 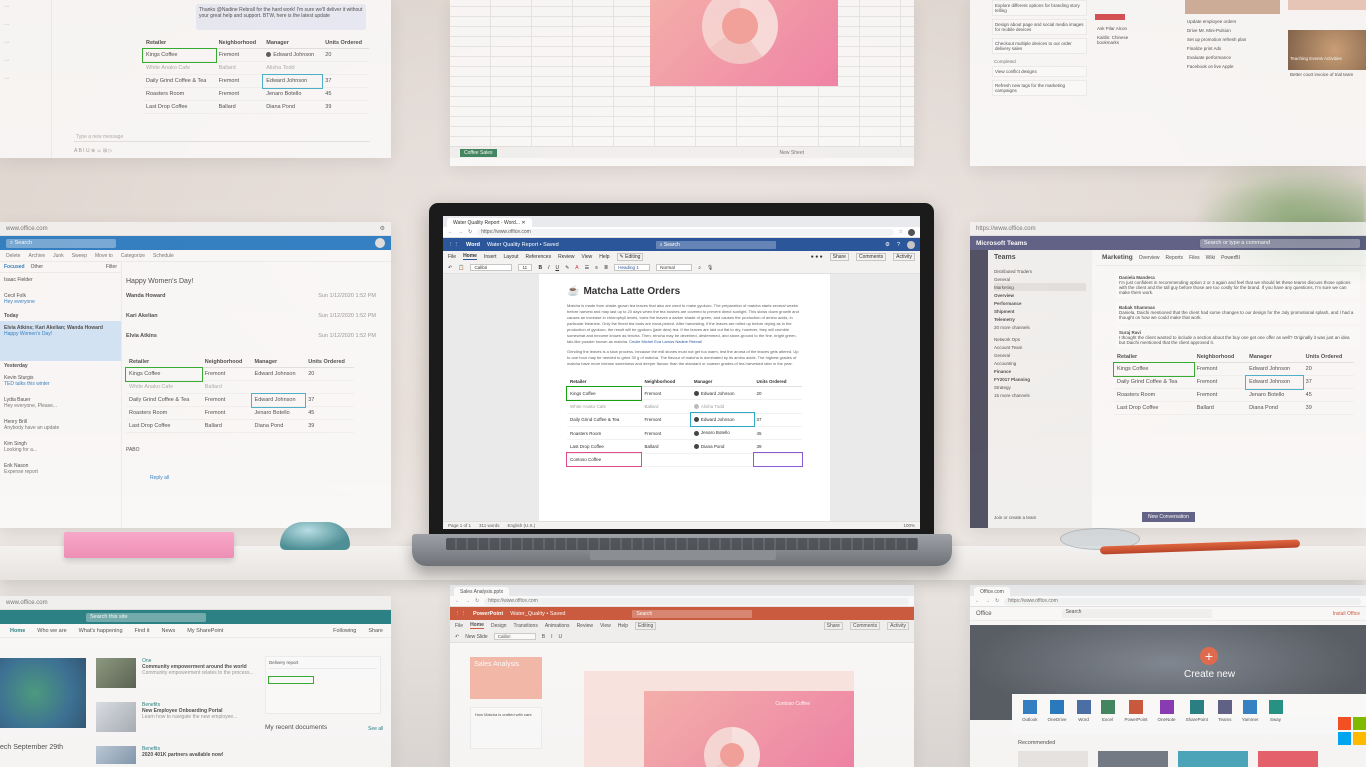 I want to click on table-cell: 37, so click(x=345, y=81).